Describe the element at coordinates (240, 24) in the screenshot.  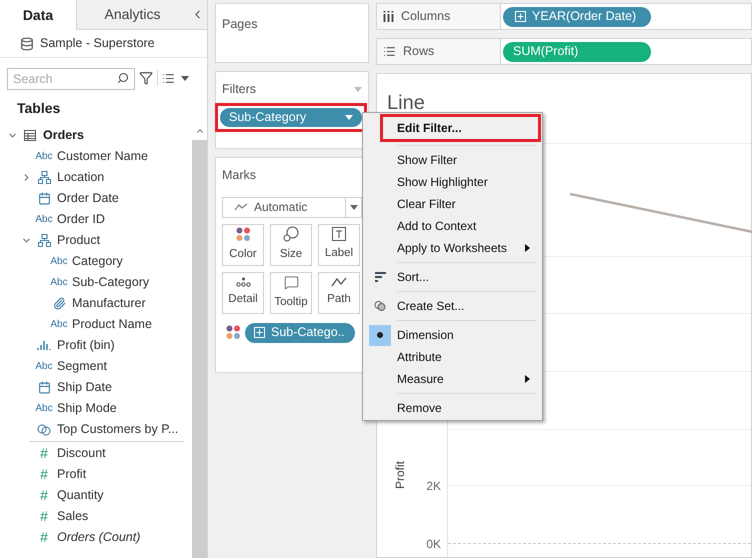
I see `card-title: Pages` at that location.